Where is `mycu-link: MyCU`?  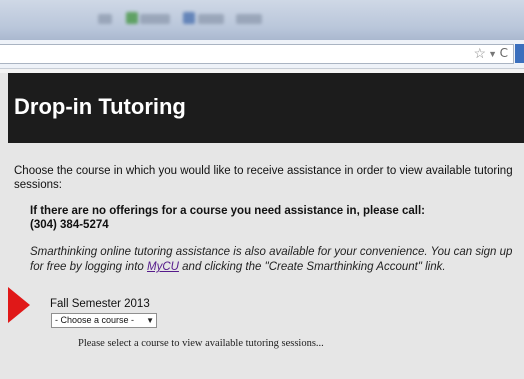 mycu-link: MyCU is located at coordinates (163, 267).